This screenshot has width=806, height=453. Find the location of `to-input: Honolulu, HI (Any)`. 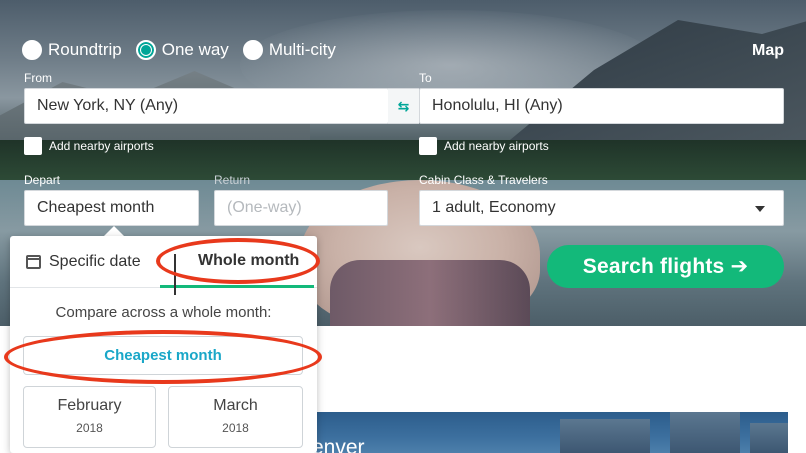

to-input: Honolulu, HI (Any) is located at coordinates (601, 106).